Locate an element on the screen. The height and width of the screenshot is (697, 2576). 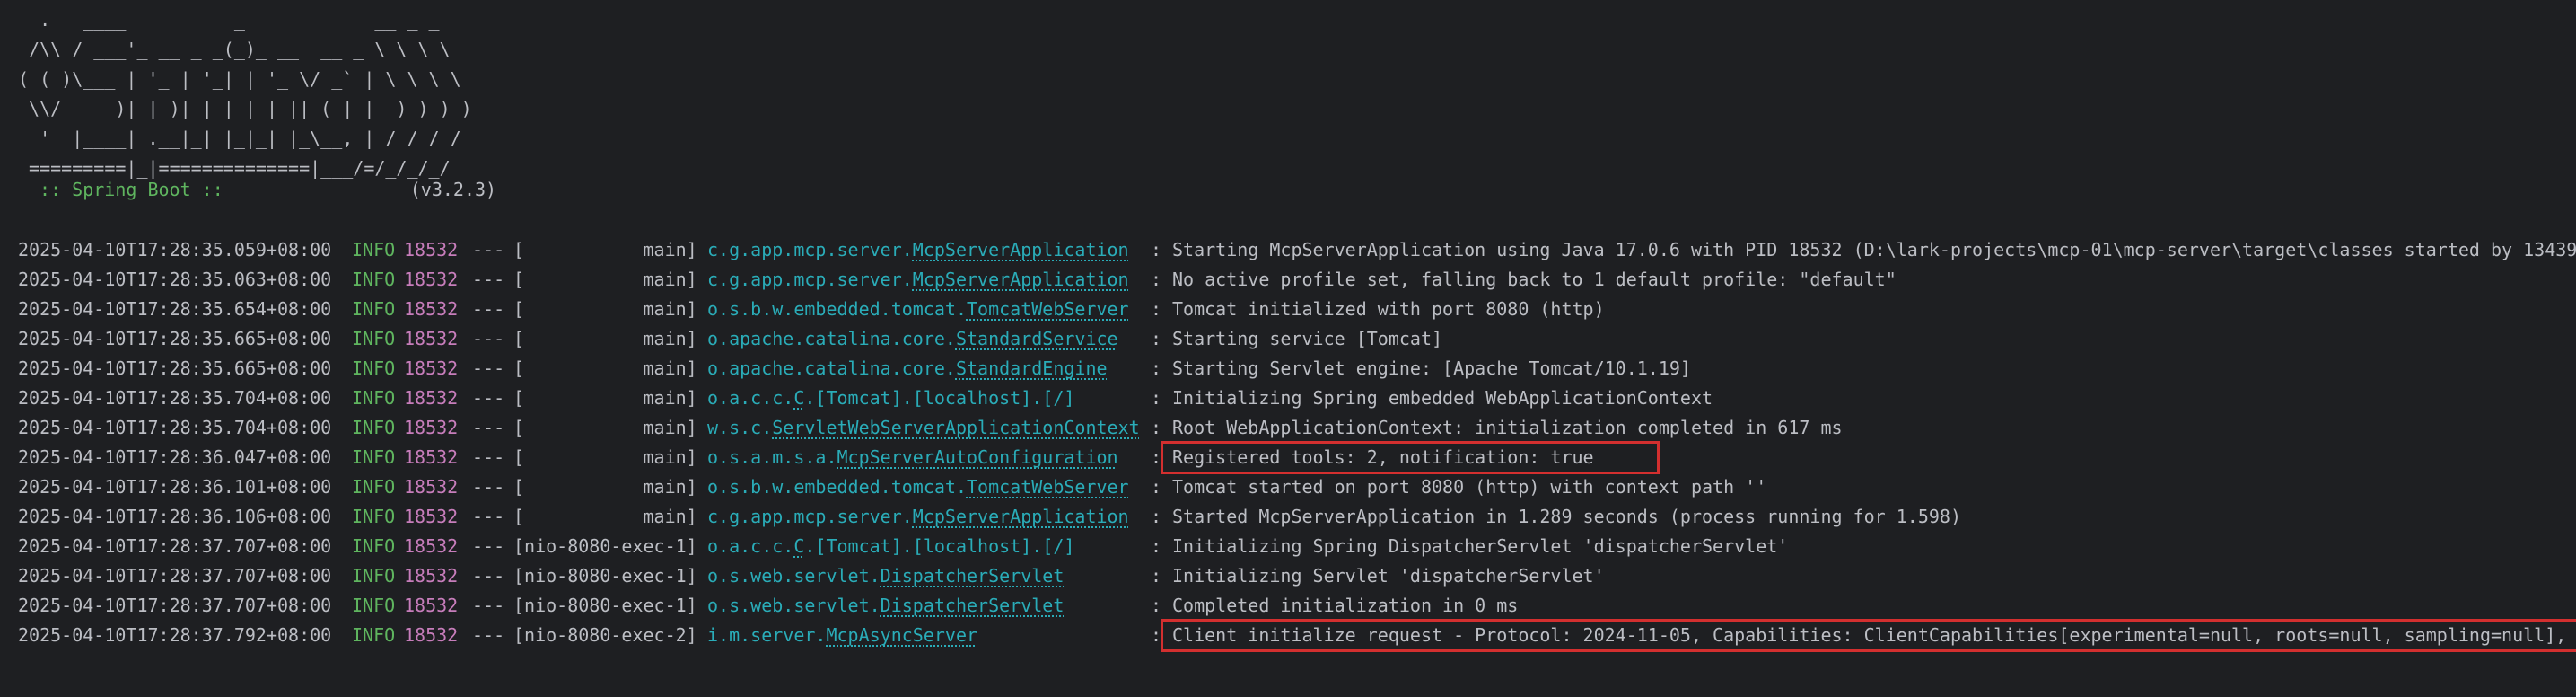
logger-package: w.s.c. is located at coordinates (740, 427).